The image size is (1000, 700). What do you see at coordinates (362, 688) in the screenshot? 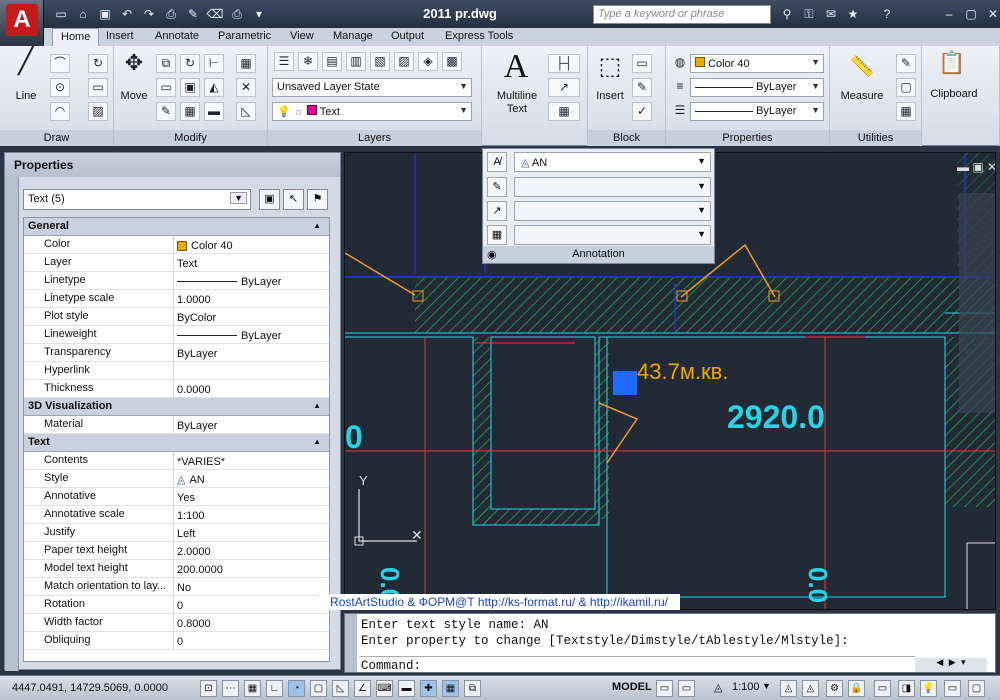
I see `dynamic-ucs-icon: ∠` at bounding box center [362, 688].